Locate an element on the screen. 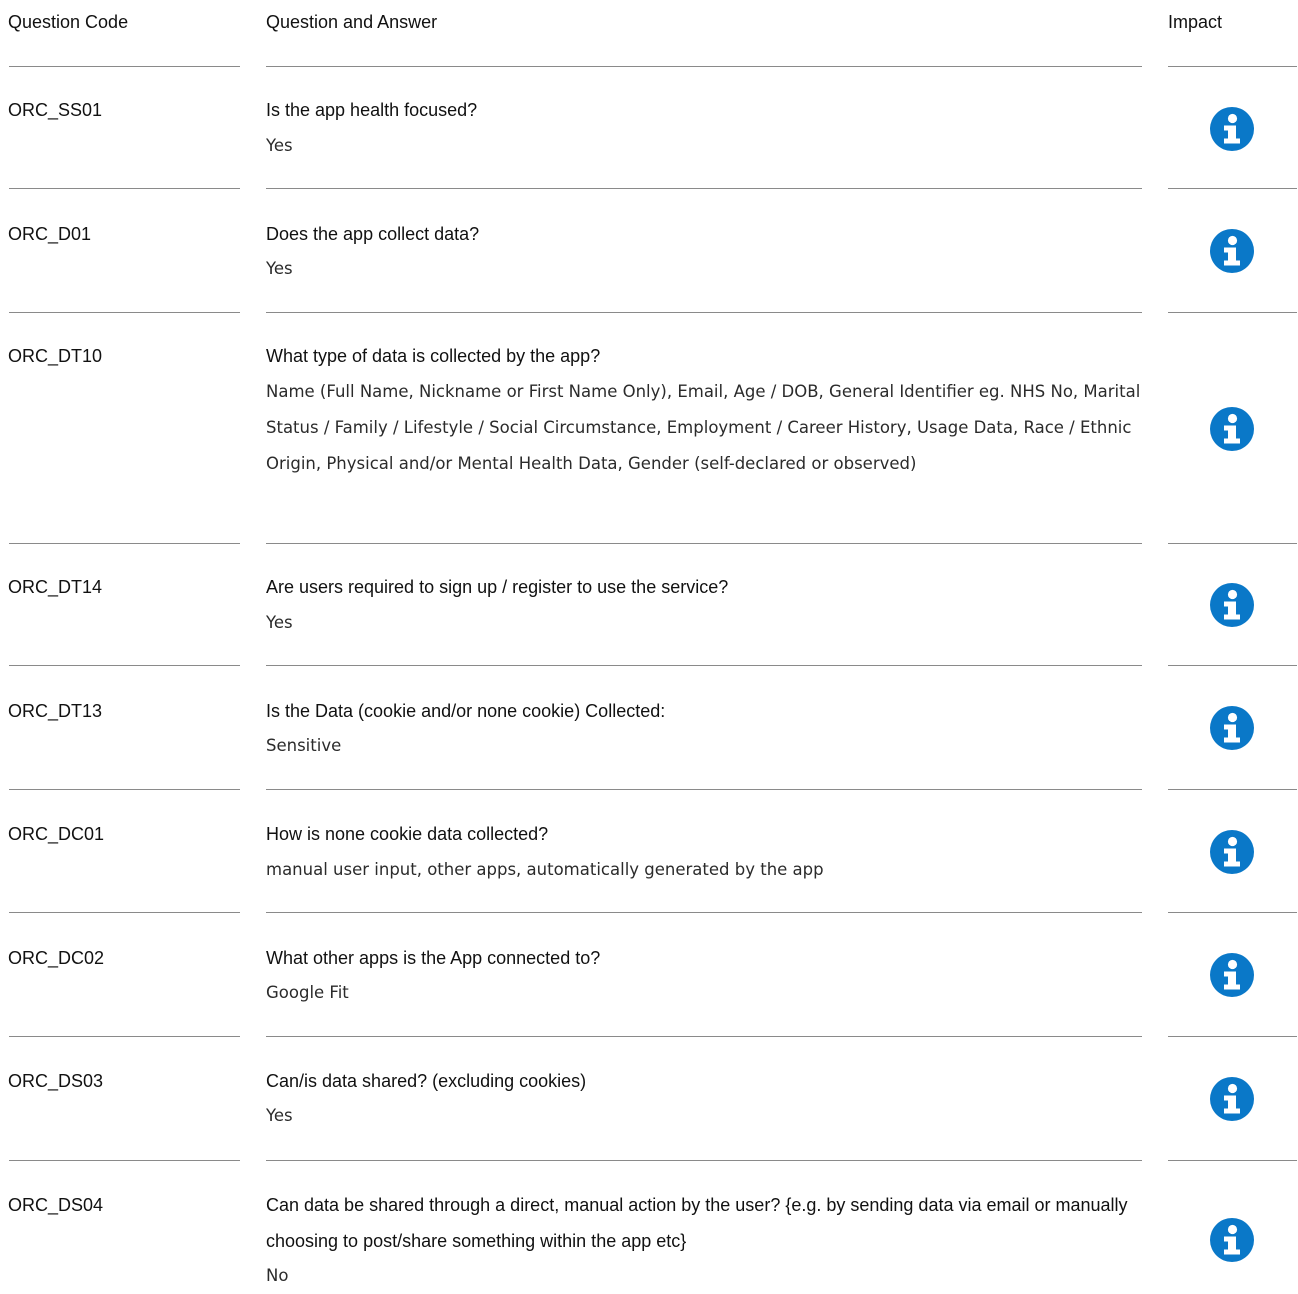 Image resolution: width=1298 pixels, height=1294 pixels. question-text: Is the app health focused? is located at coordinates (372, 110).